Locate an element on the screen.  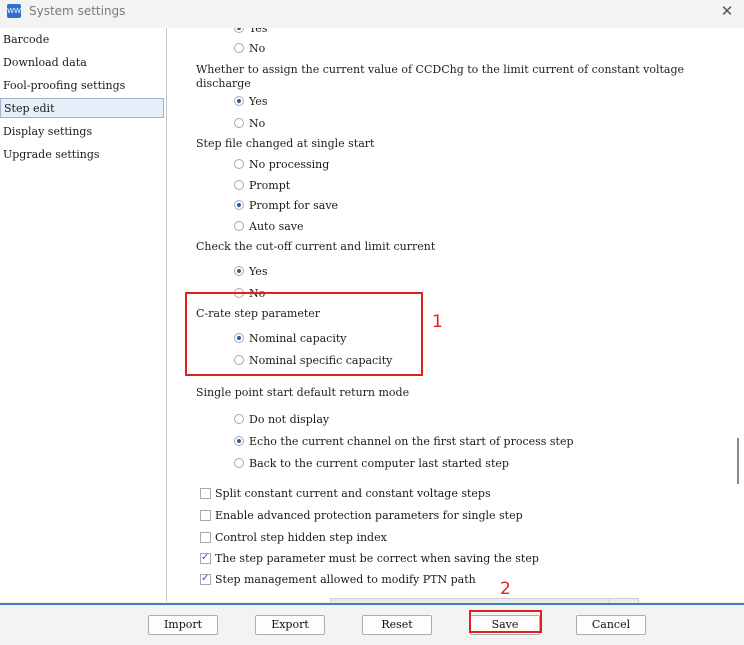
cancel-button: Cancel is located at coordinates (611, 625).